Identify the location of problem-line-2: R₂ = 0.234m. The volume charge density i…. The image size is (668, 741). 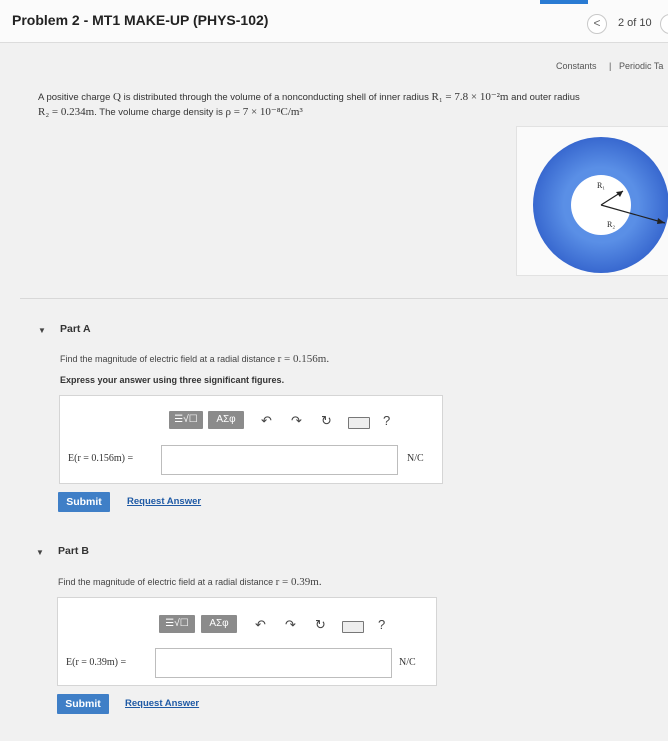
(348, 112).